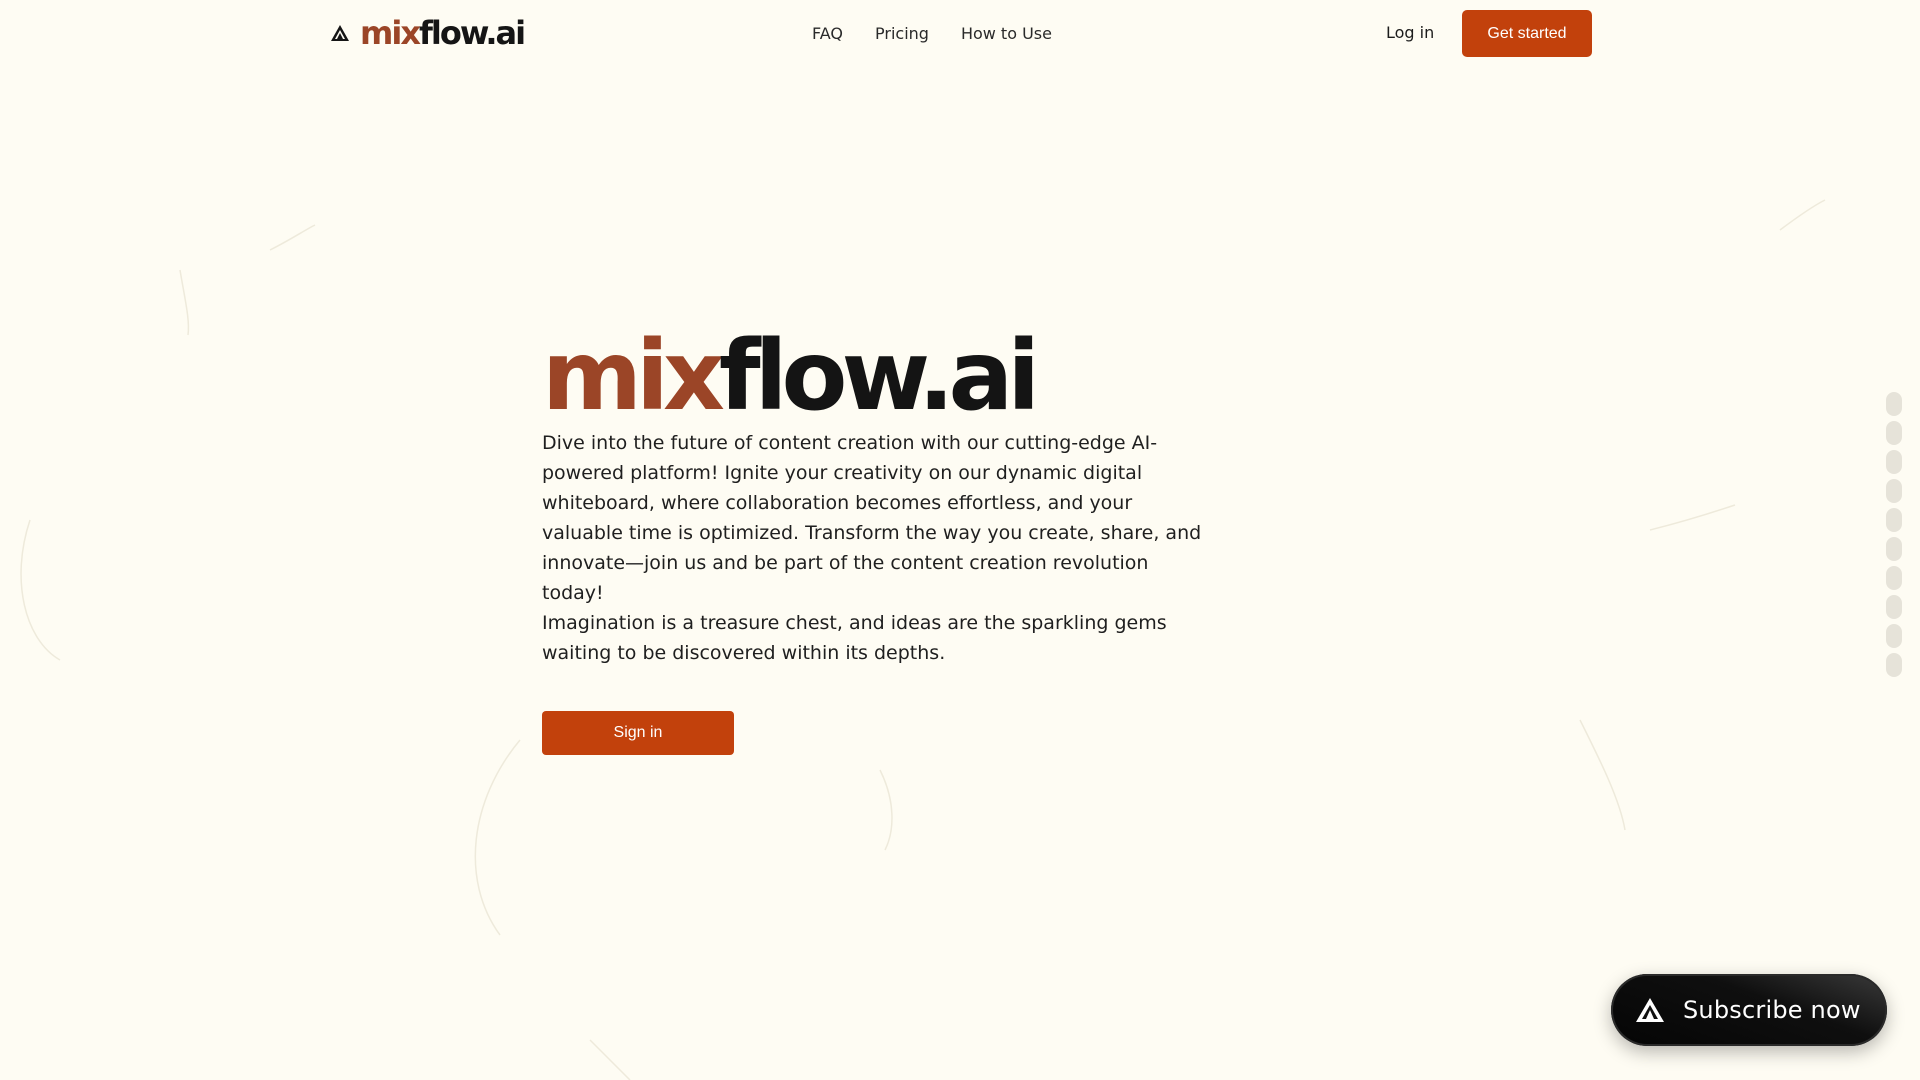 The height and width of the screenshot is (1080, 1920). What do you see at coordinates (472, 33) in the screenshot?
I see `brand-wordmark-flow: flow.ai` at bounding box center [472, 33].